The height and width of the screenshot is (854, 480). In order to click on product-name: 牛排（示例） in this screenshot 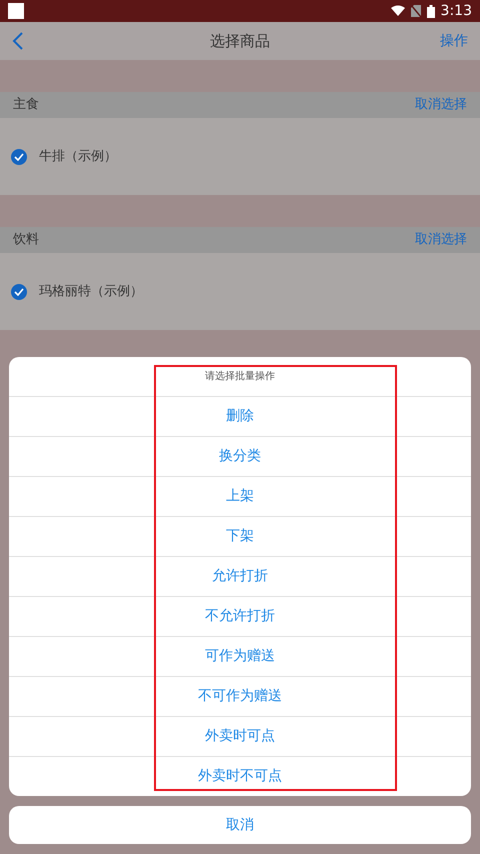, I will do `click(78, 157)`.